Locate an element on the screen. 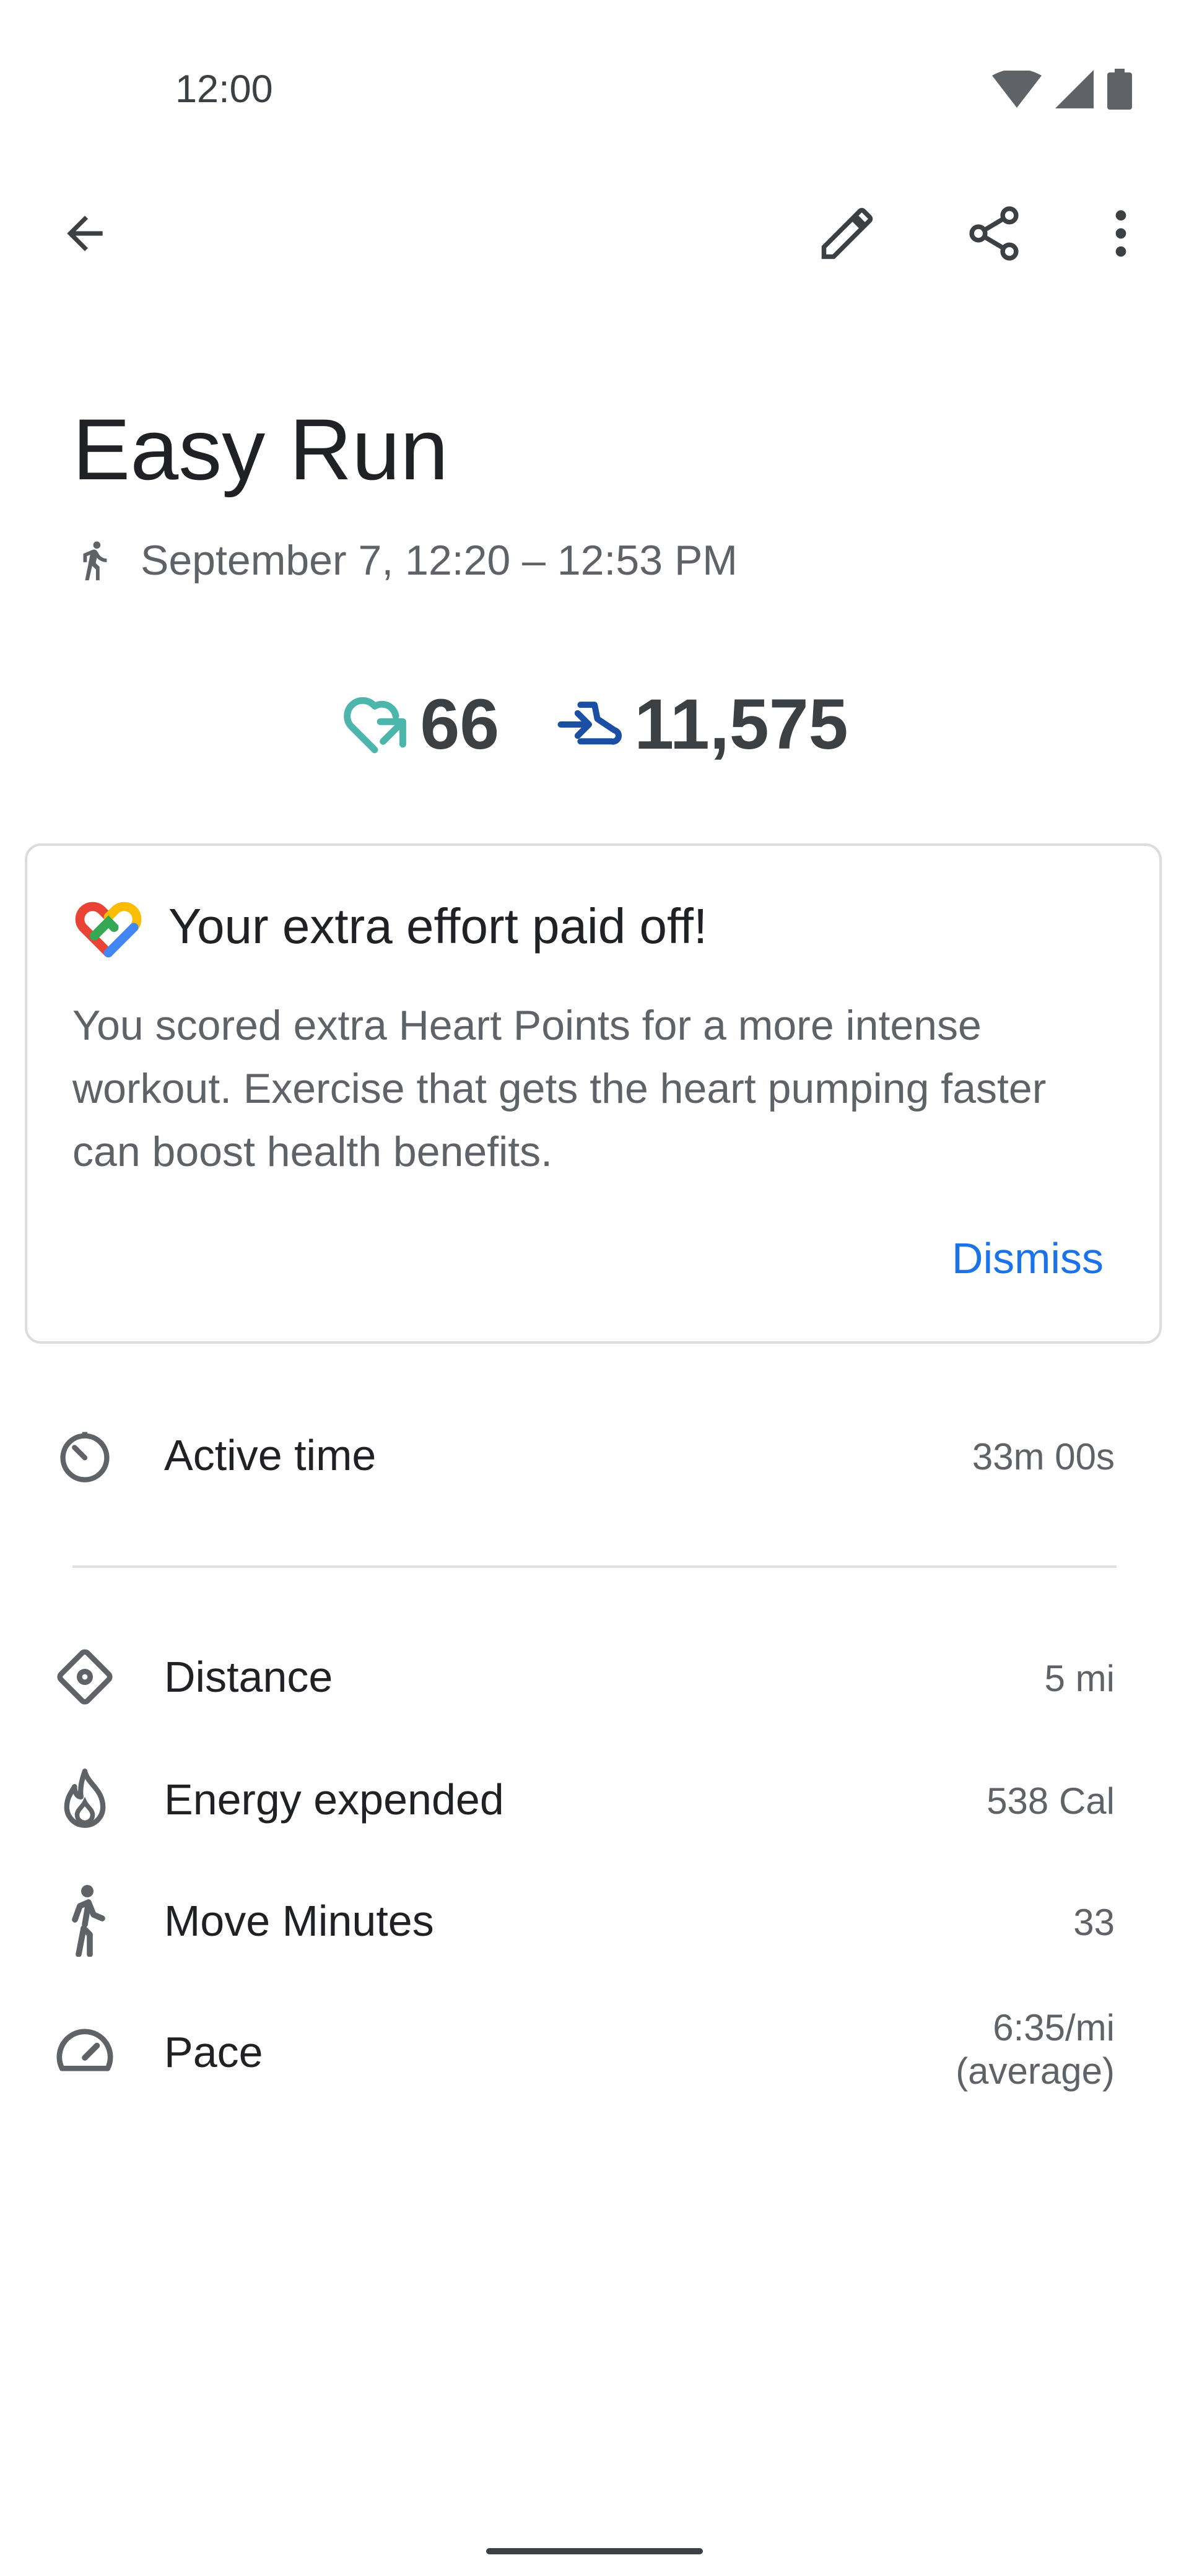 The image size is (1189, 2576). stat-value-energy: 538 Cal is located at coordinates (1050, 1801).